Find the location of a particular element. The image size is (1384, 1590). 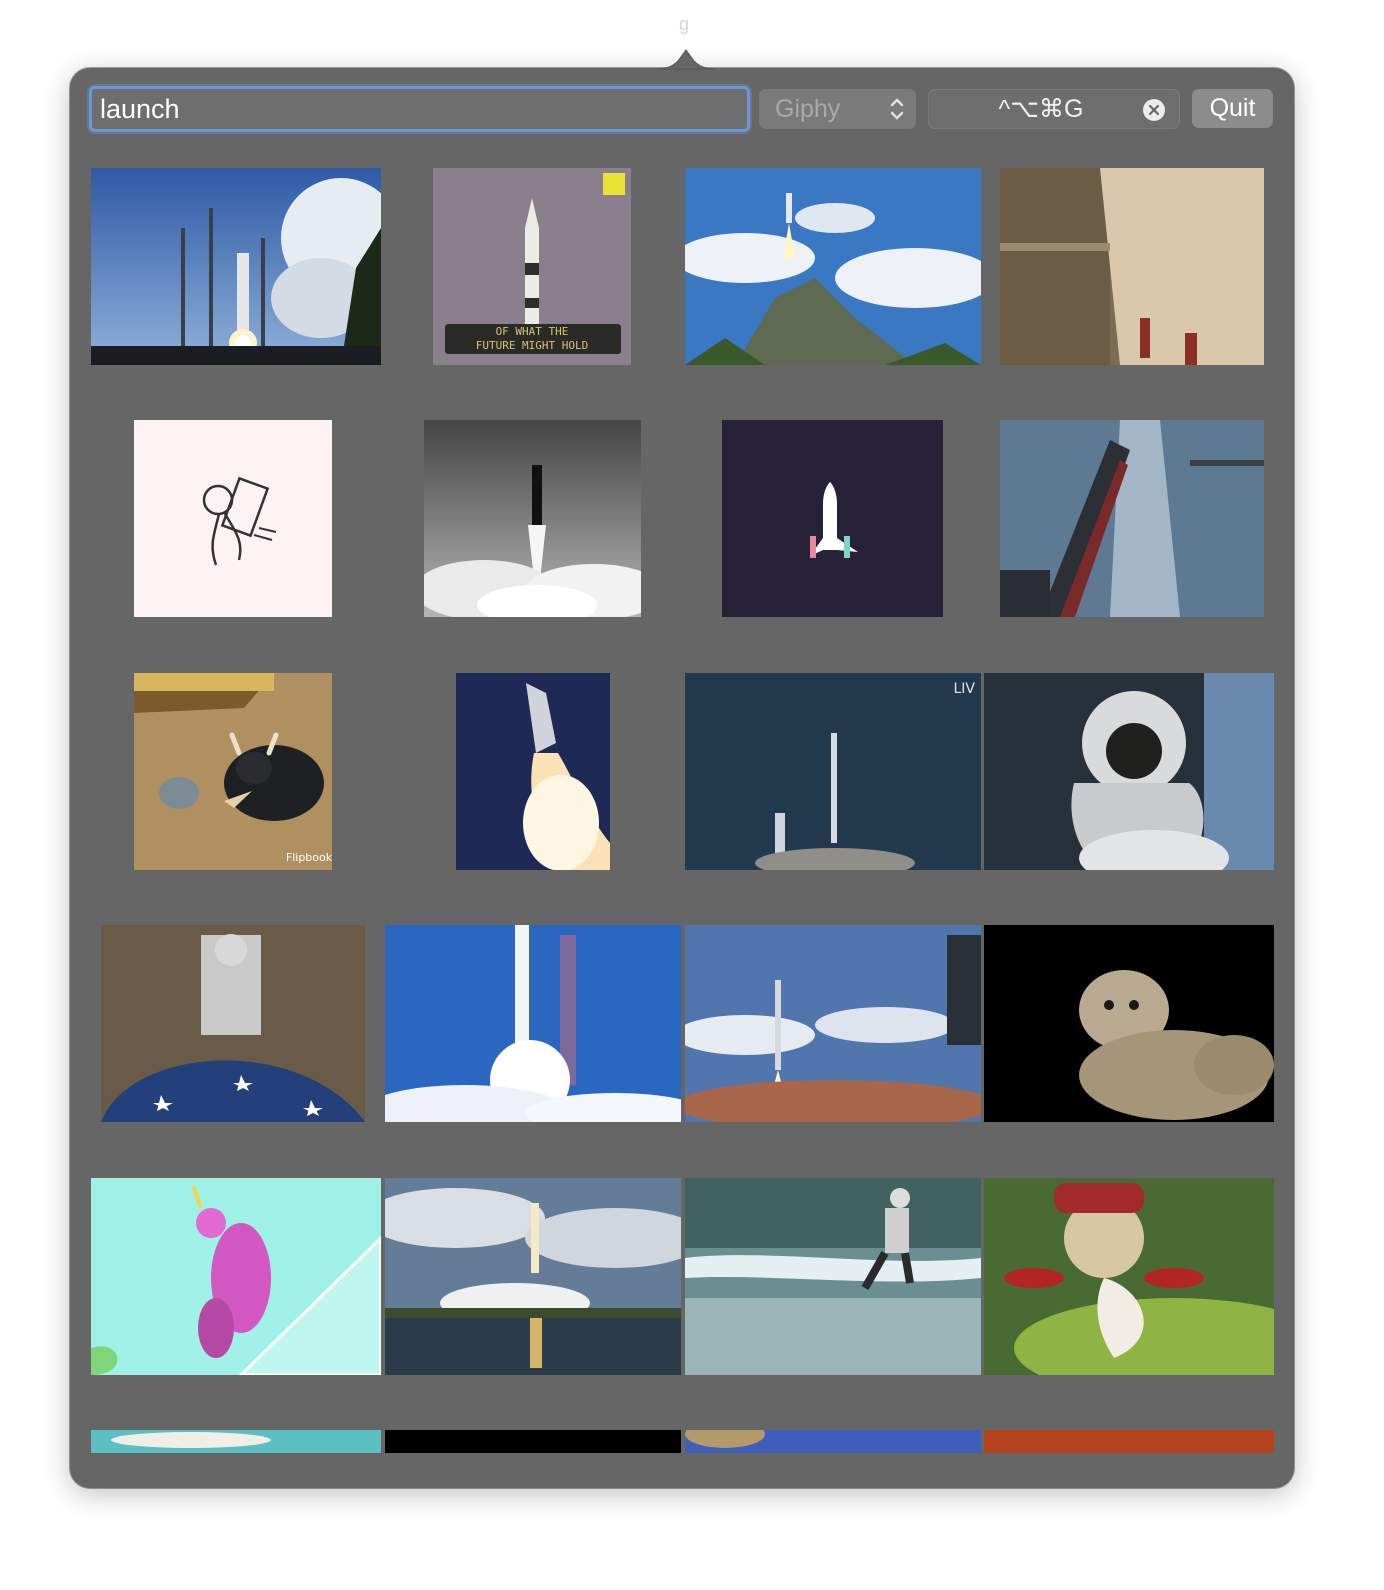

gif-sepia-building is located at coordinates (1132, 266).